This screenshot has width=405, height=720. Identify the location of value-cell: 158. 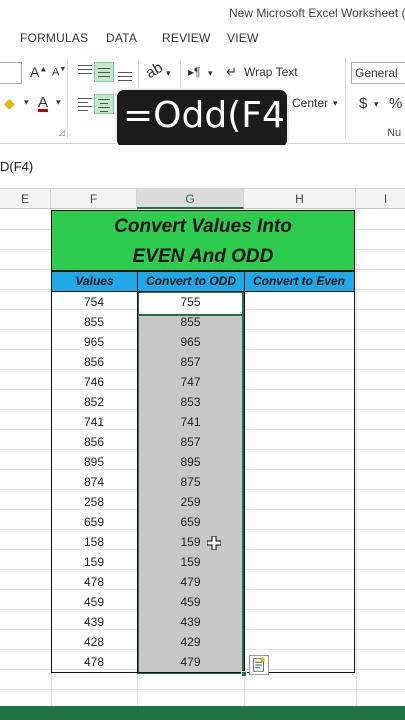
(94, 542).